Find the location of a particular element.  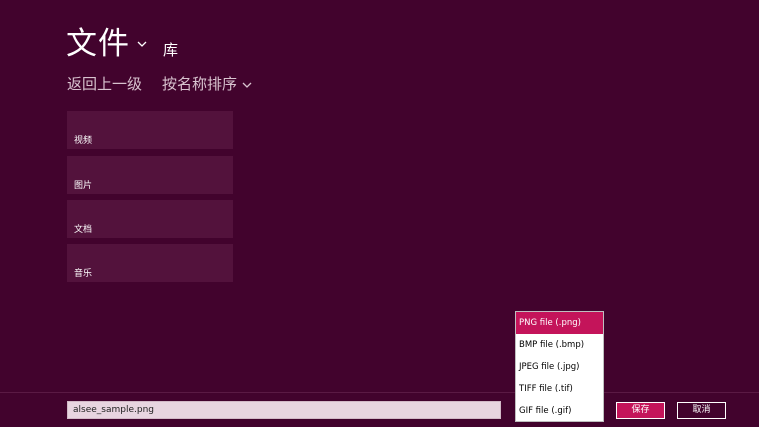

file-type-option-tif: TIFF file (.tif) is located at coordinates (559, 389).